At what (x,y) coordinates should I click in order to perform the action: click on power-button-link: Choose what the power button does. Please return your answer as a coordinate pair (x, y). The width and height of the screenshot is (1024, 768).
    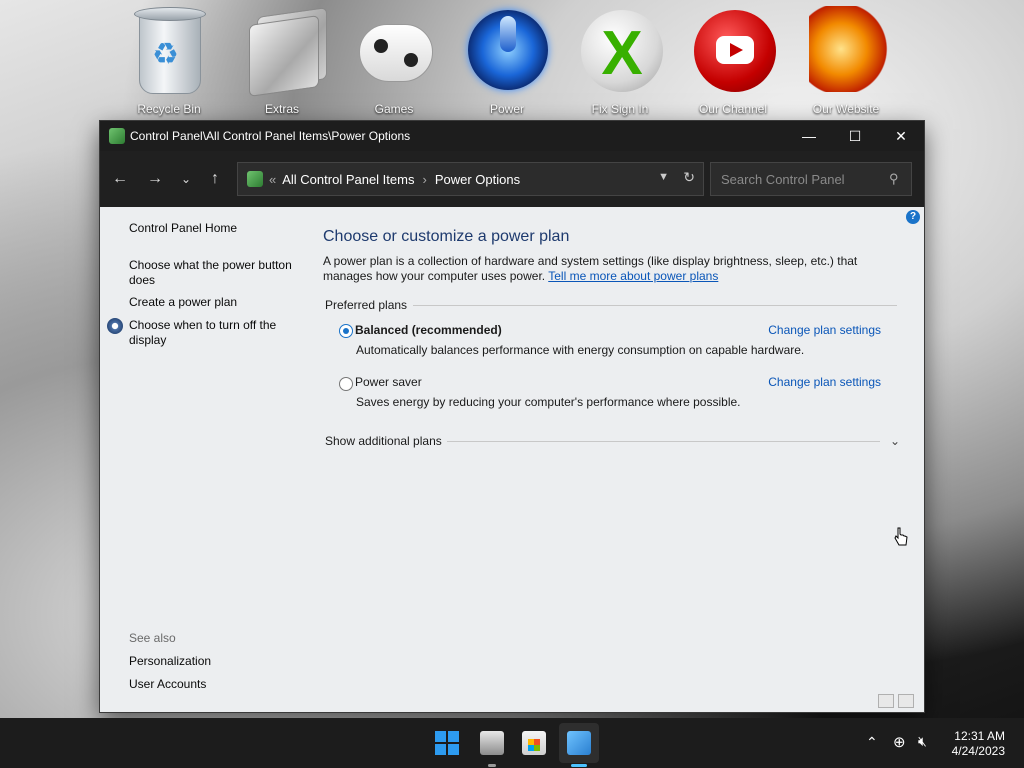
    Looking at the image, I should click on (214, 273).